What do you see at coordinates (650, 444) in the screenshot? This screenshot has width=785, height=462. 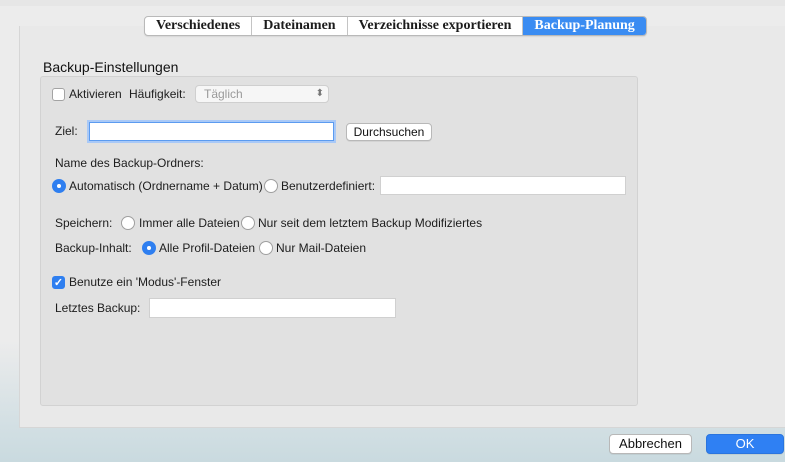 I see `cancel-button: Abbrechen` at bounding box center [650, 444].